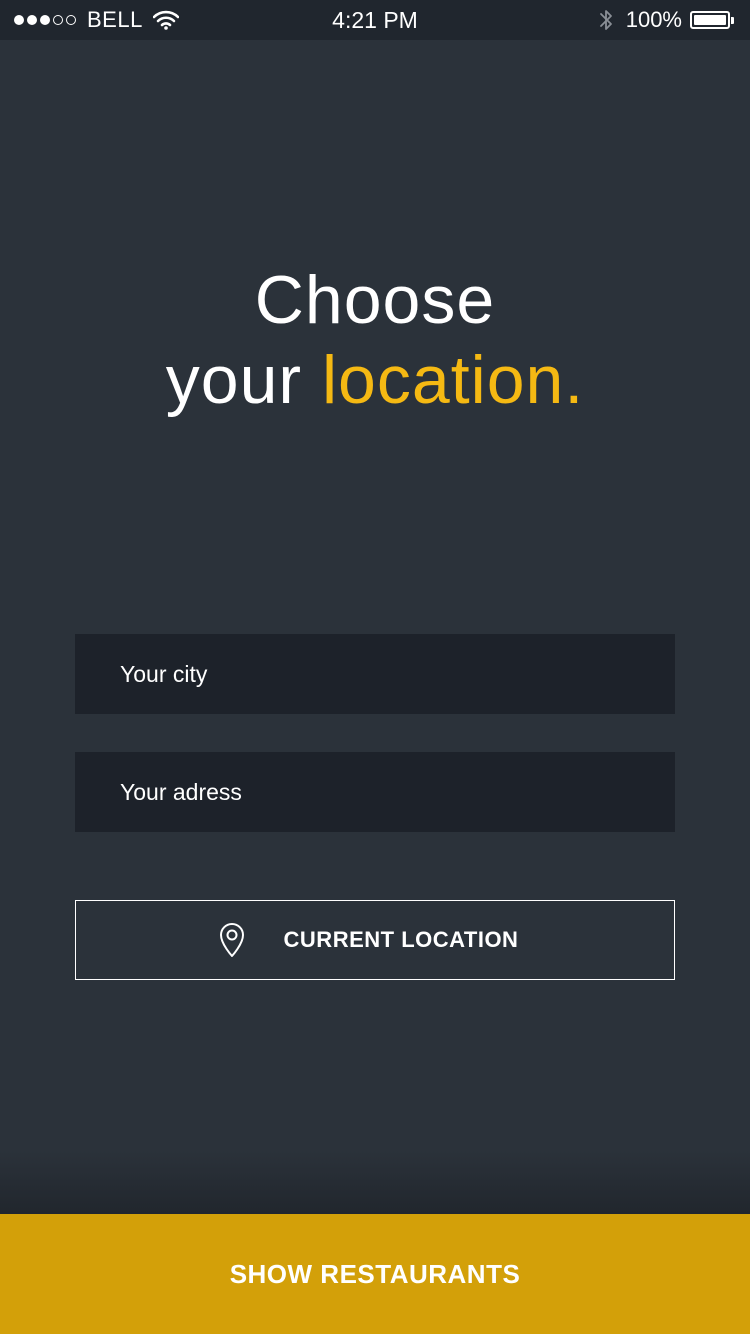  I want to click on city-input, so click(397, 674).